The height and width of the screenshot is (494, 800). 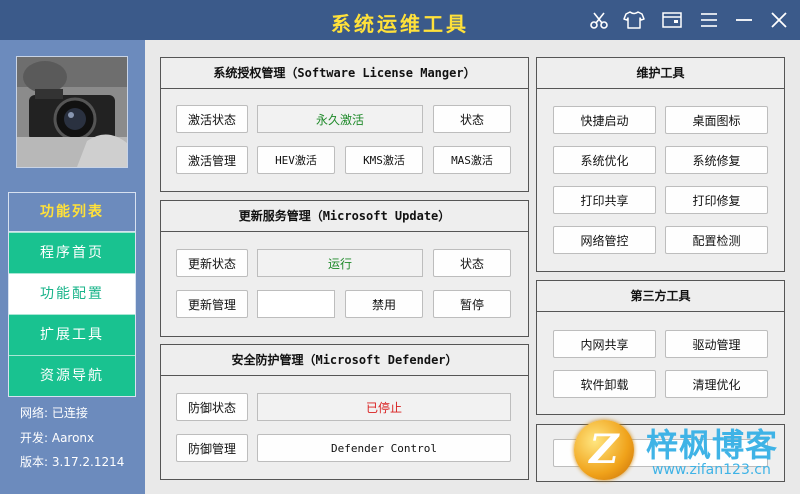 What do you see at coordinates (384, 160) in the screenshot?
I see `kms-activate-button: KMS激活` at bounding box center [384, 160].